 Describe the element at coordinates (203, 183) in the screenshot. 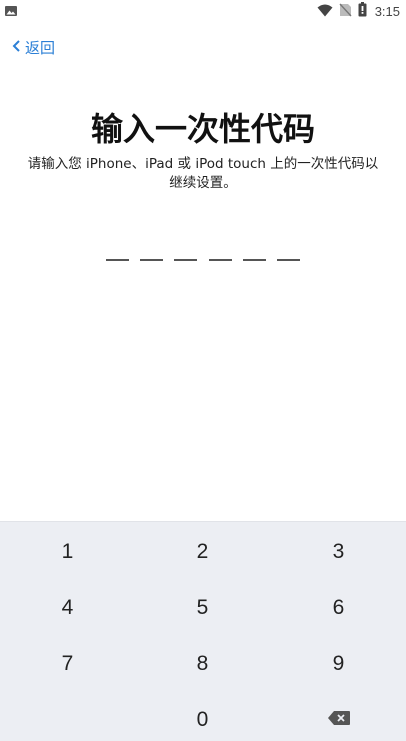

I see `subtitle-line-2: 继续设置。` at that location.